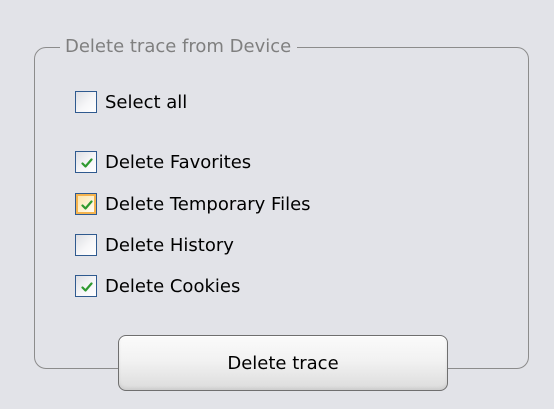  I want to click on delete-history-label: Delete History, so click(169, 245).